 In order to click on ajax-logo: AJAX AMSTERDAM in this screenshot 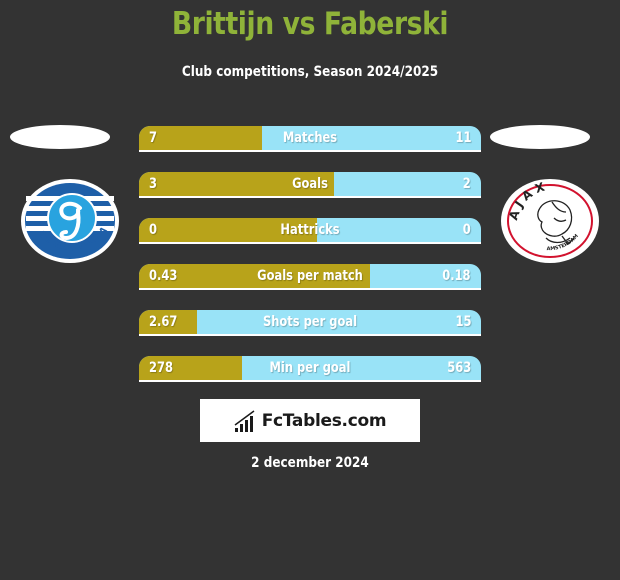, I will do `click(550, 221)`.